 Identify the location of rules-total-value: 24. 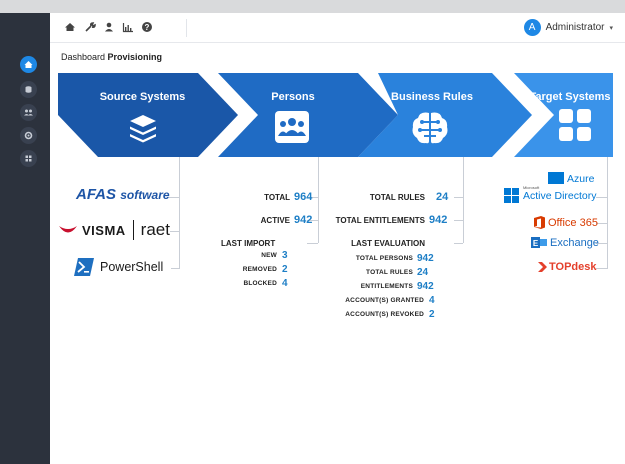
(442, 197).